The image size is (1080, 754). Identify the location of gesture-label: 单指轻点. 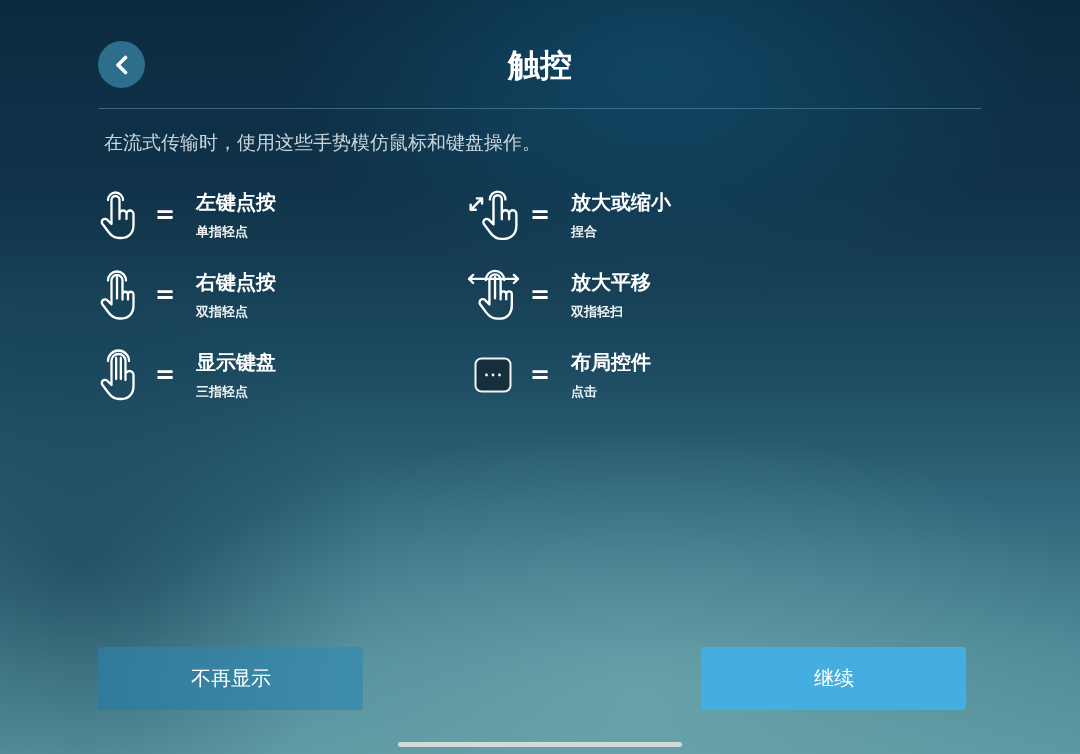
(222, 232).